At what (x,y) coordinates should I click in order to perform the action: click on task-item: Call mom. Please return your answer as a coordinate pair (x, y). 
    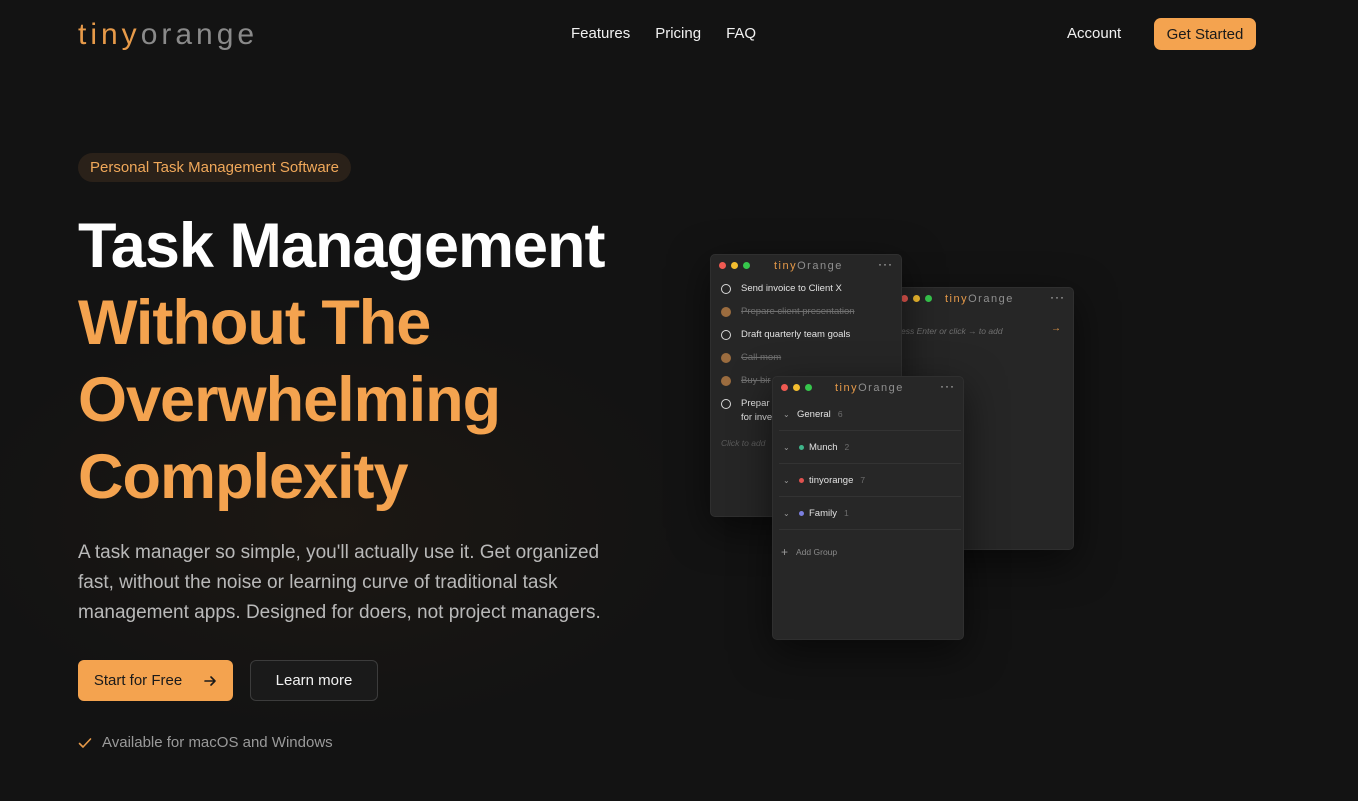
    Looking at the image, I should click on (751, 358).